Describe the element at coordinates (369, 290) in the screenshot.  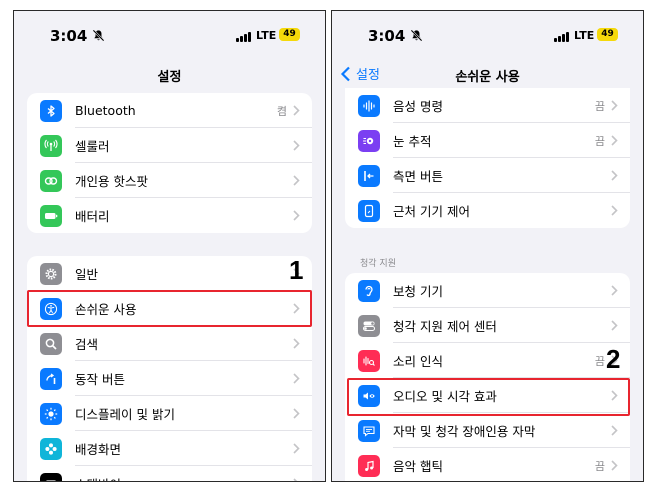
I see `ear-icon` at that location.